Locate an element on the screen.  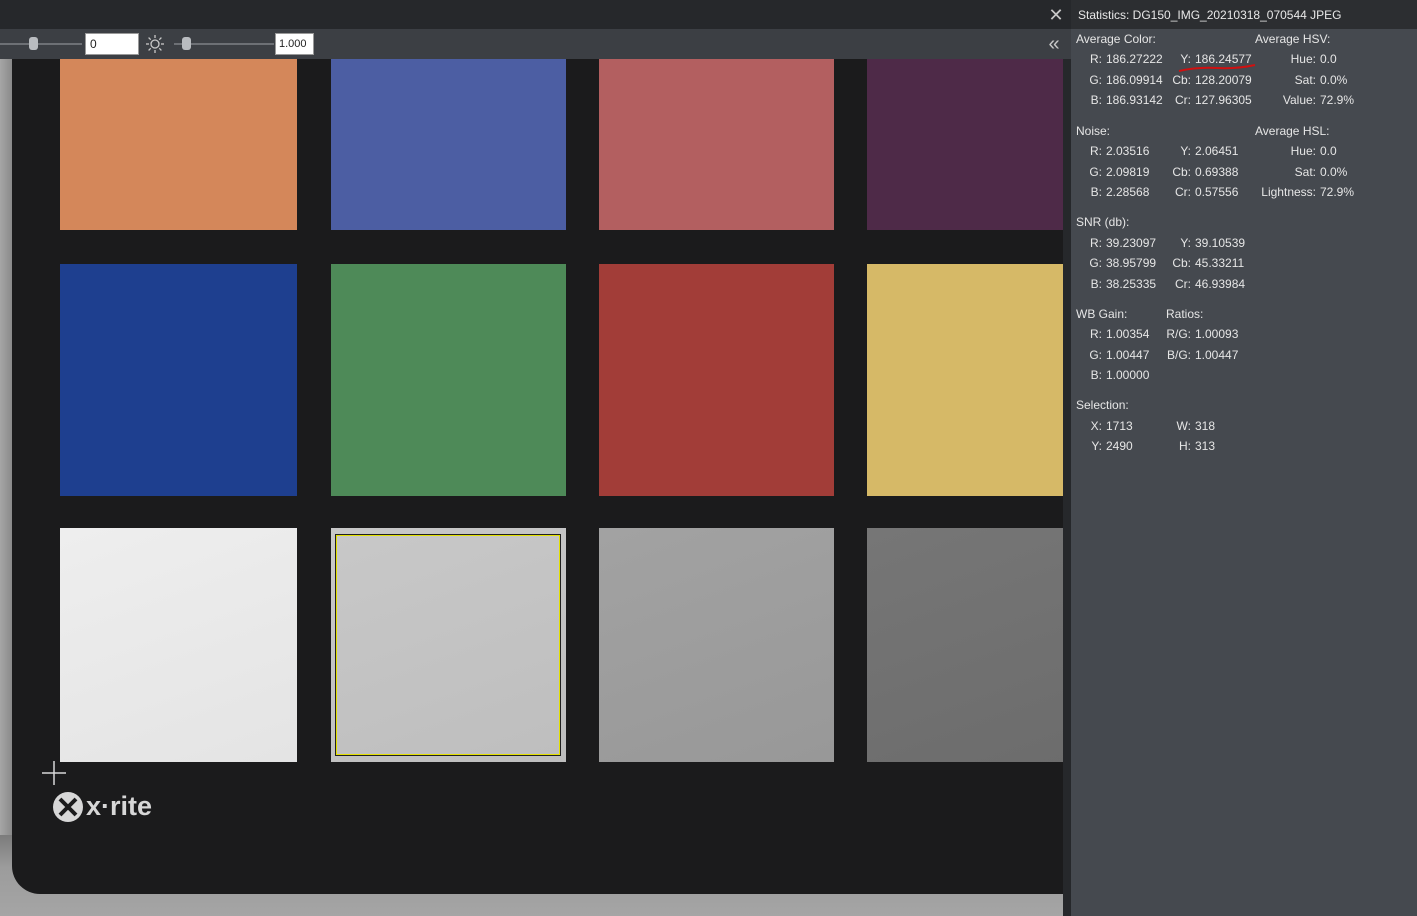
average-hsl-heading: Average HSL: is located at coordinates (1292, 131).